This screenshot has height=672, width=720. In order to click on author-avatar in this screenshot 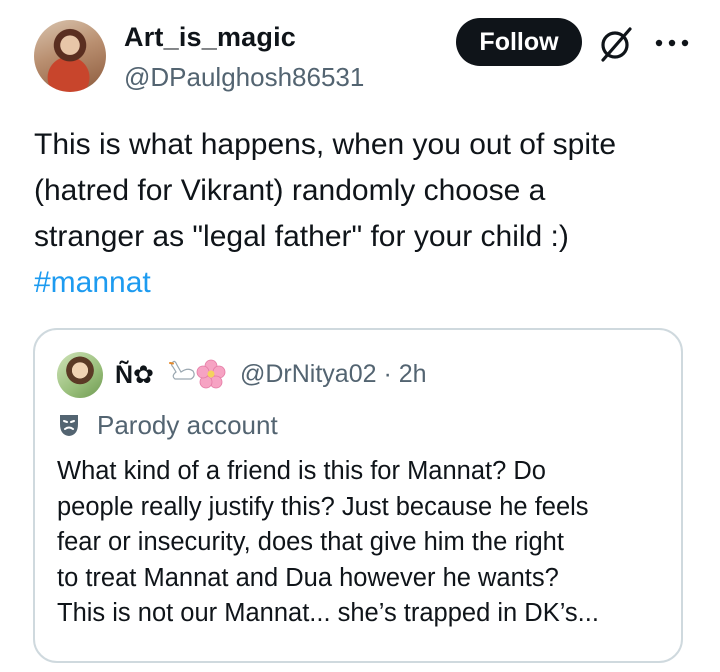, I will do `click(70, 56)`.